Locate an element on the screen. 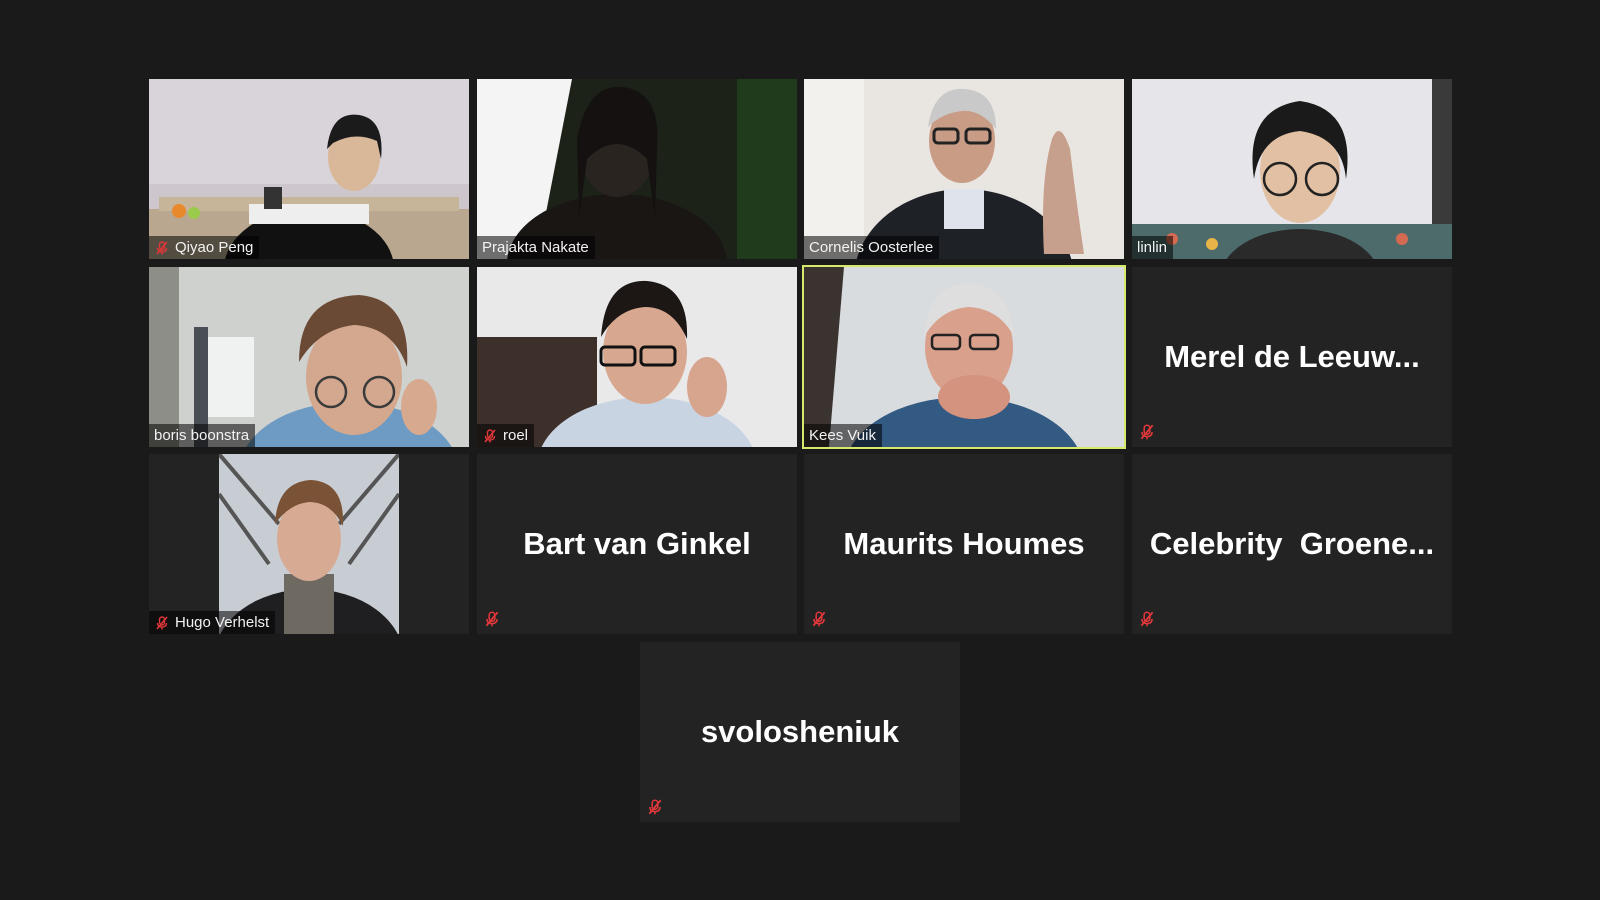 The height and width of the screenshot is (900, 1600). participant-display-name: Bart van Ginkel is located at coordinates (637, 543).